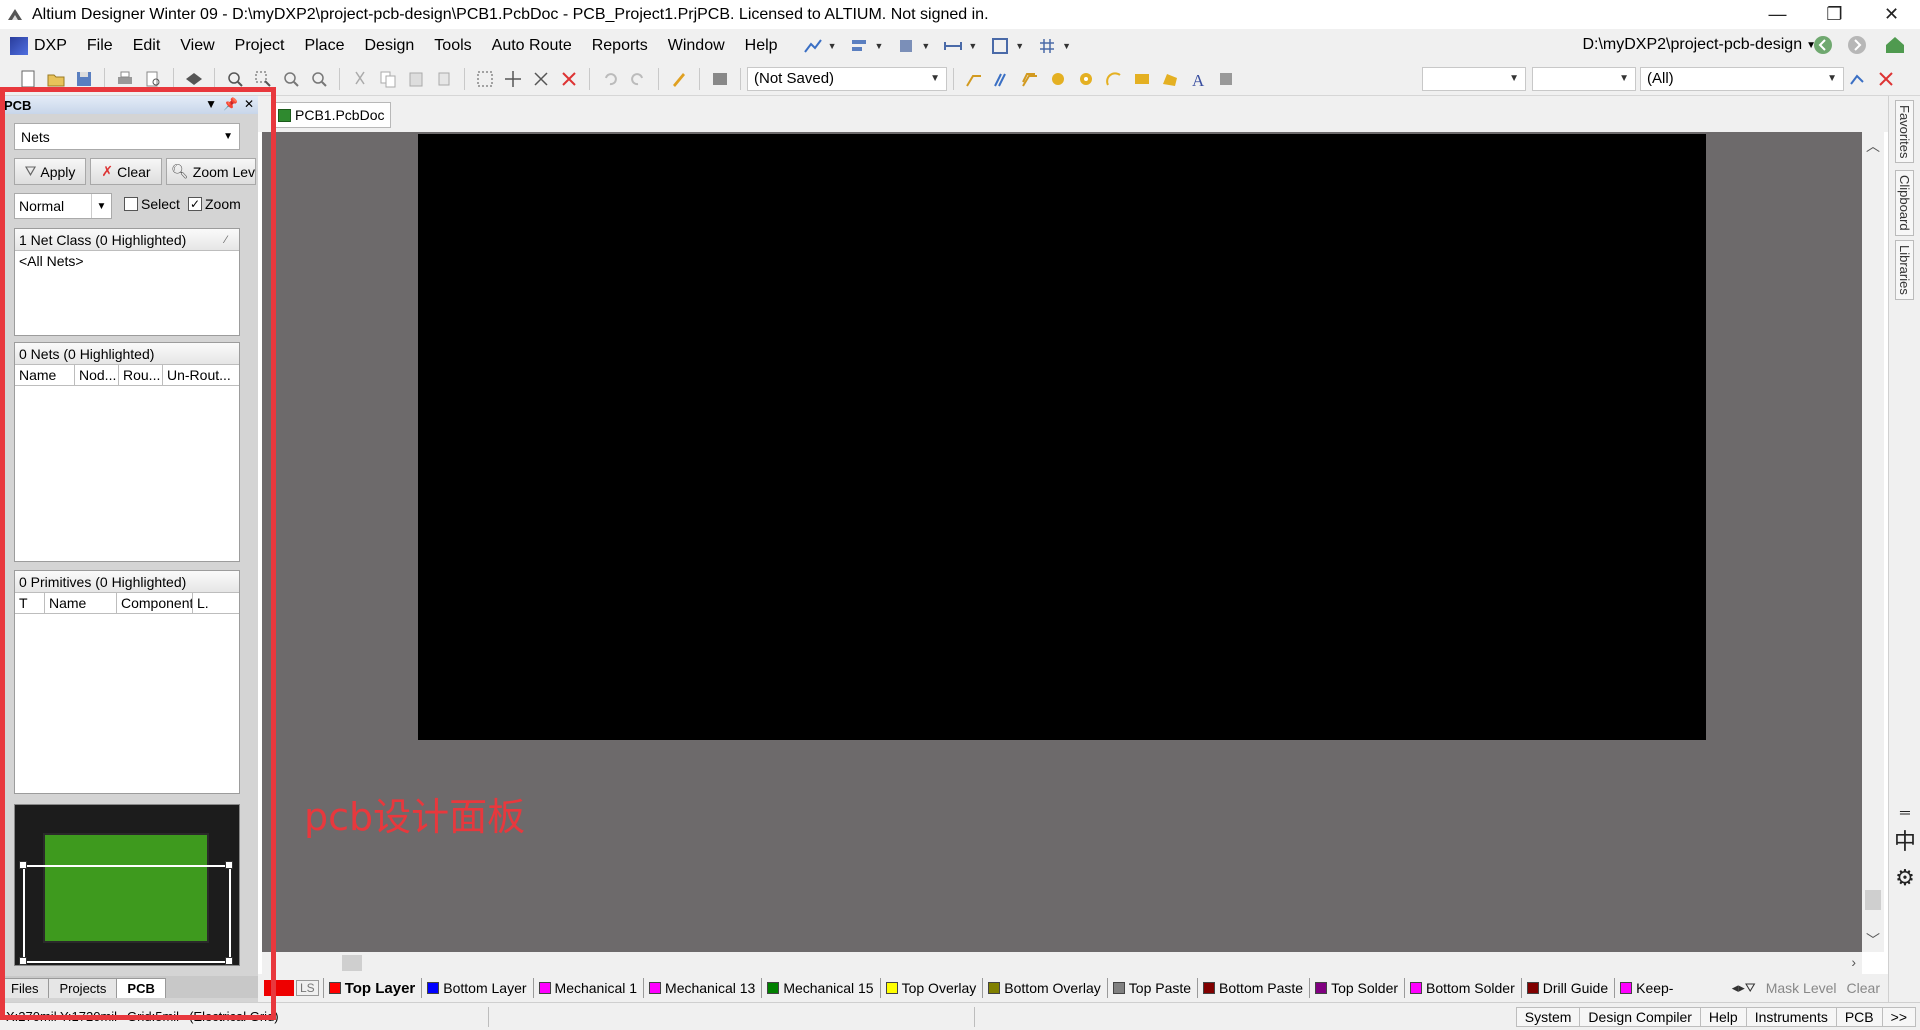 The image size is (1920, 1030). Describe the element at coordinates (1777, 14) in the screenshot. I see `minimize-button: —` at that location.